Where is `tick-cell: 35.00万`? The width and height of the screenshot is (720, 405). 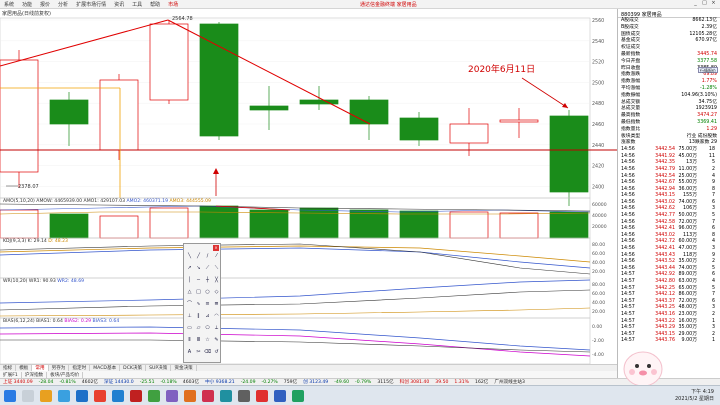
tick-cell: 35.00万 is located at coordinates (687, 262).